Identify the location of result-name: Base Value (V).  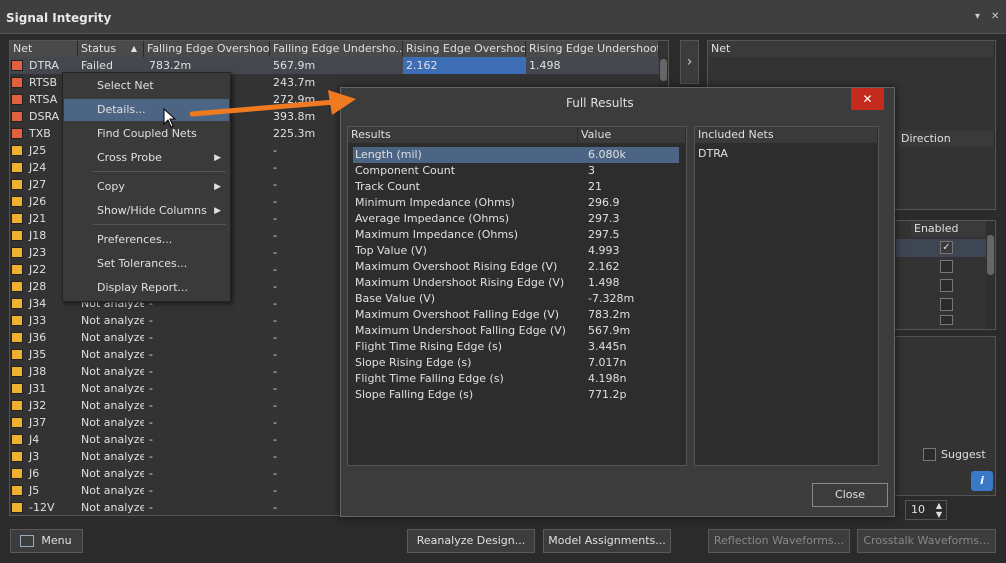
(395, 298).